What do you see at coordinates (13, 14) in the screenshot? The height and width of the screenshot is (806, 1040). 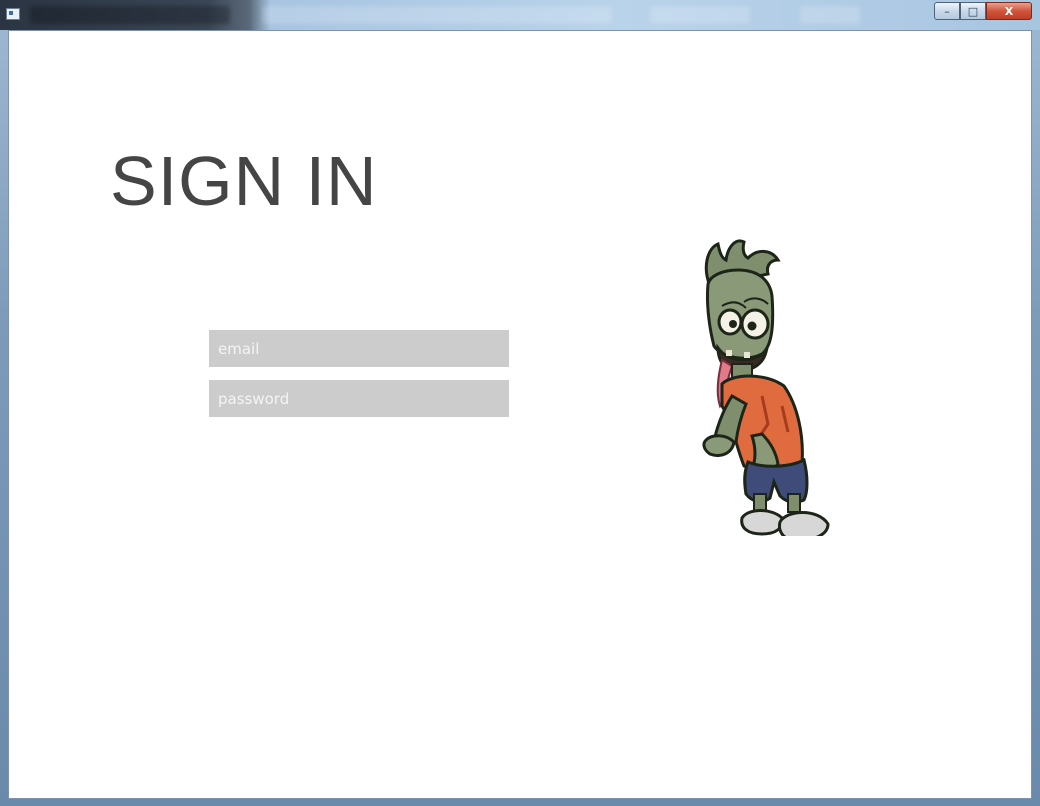 I see `app-icon` at bounding box center [13, 14].